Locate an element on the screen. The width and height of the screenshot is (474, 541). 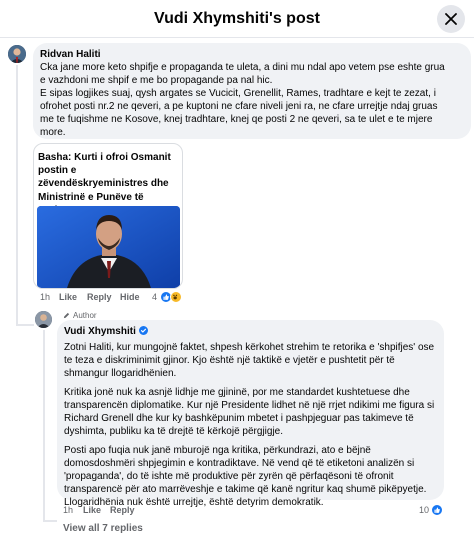
reply-actions: 1h Like Reply is located at coordinates (143, 511).